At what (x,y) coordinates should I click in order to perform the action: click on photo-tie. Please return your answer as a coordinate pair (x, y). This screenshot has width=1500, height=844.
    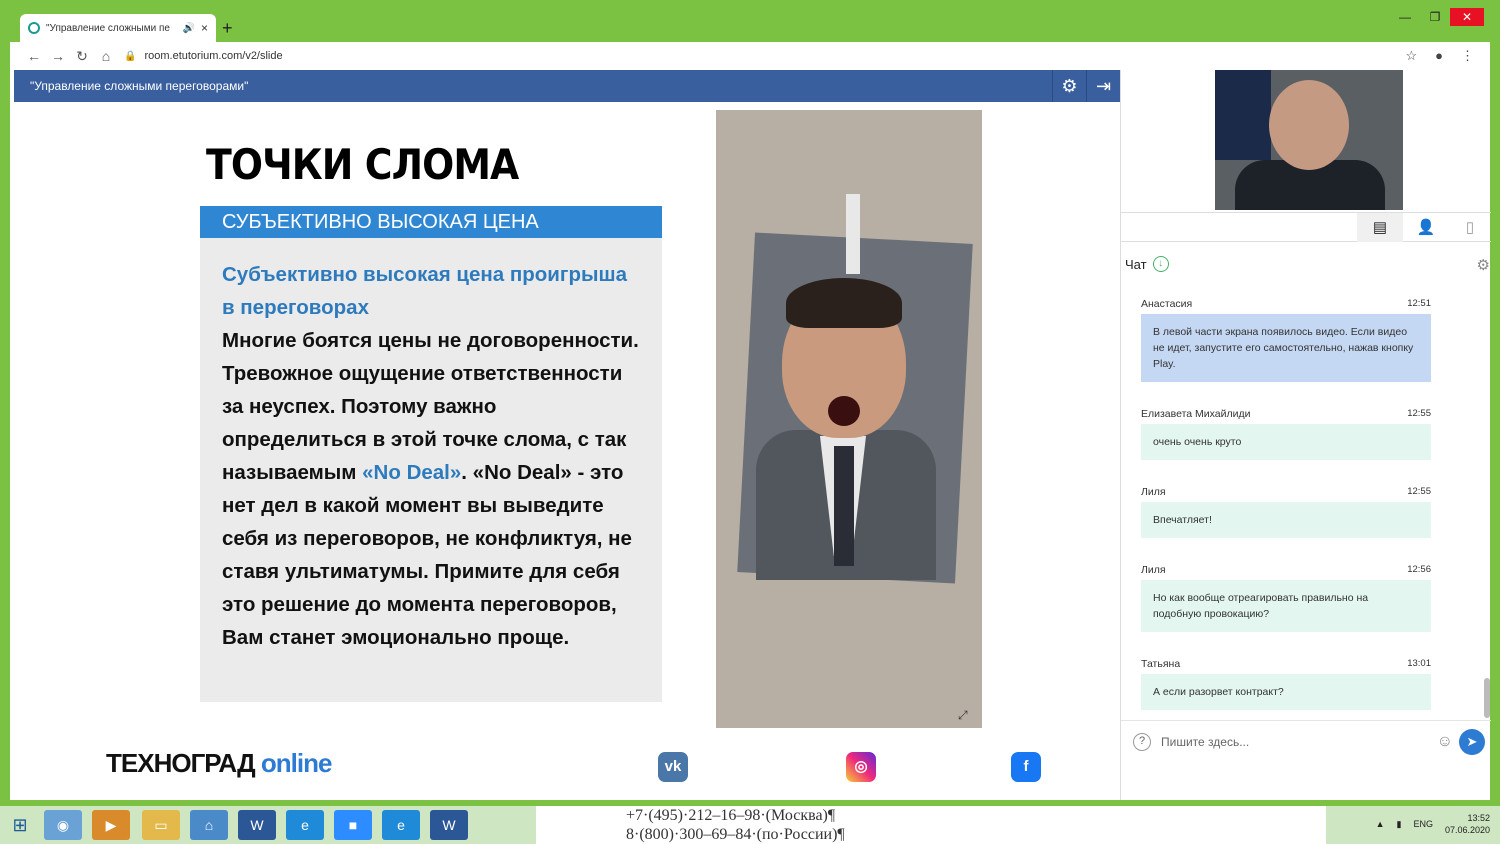
    Looking at the image, I should click on (844, 506).